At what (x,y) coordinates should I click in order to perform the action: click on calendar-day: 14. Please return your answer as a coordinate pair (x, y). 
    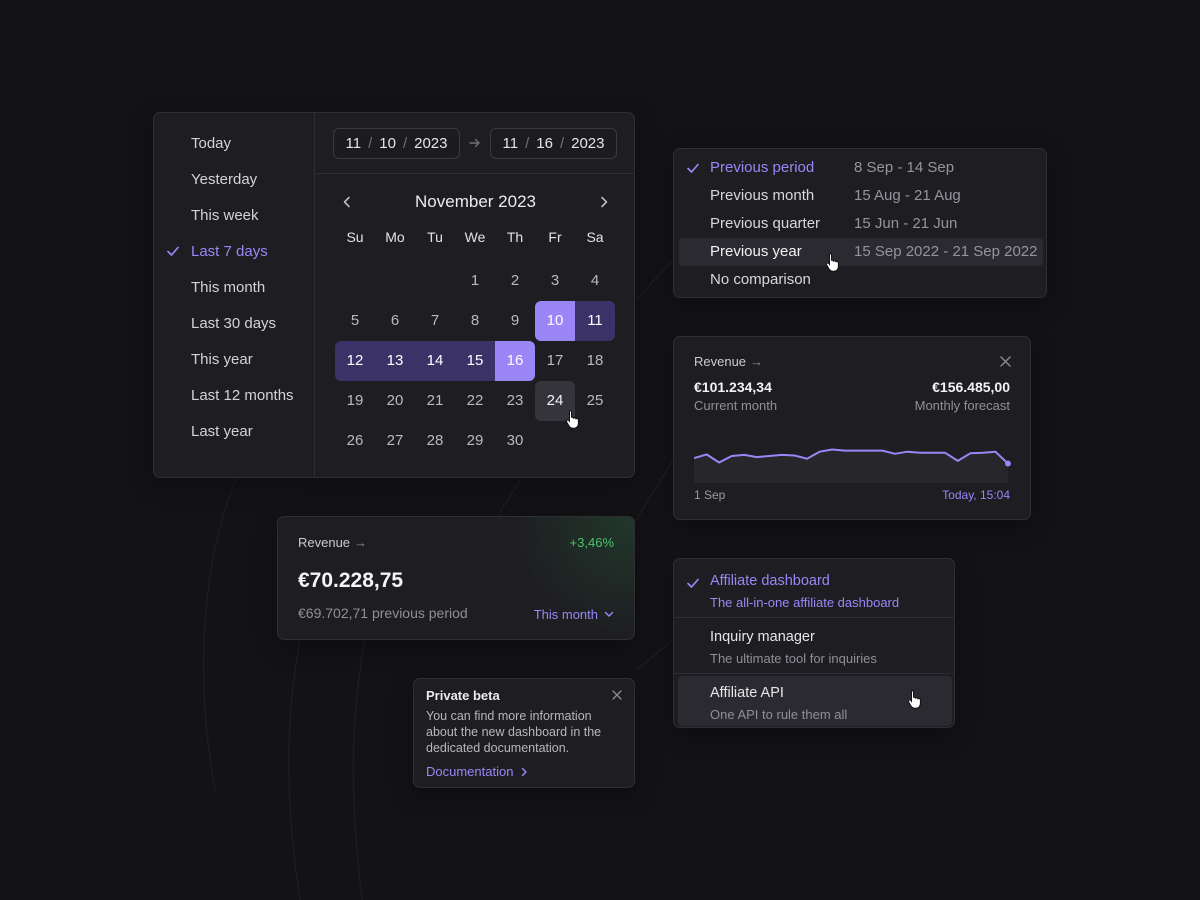
    Looking at the image, I should click on (435, 361).